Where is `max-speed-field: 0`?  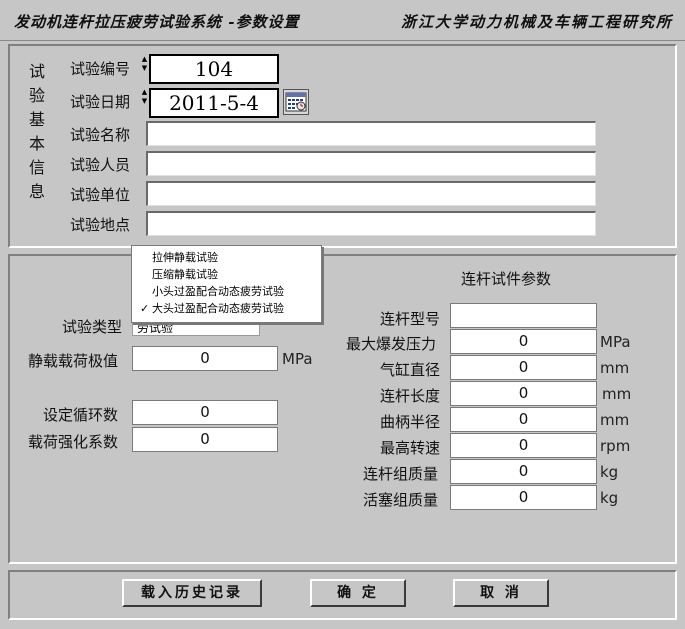
max-speed-field: 0 is located at coordinates (523, 445).